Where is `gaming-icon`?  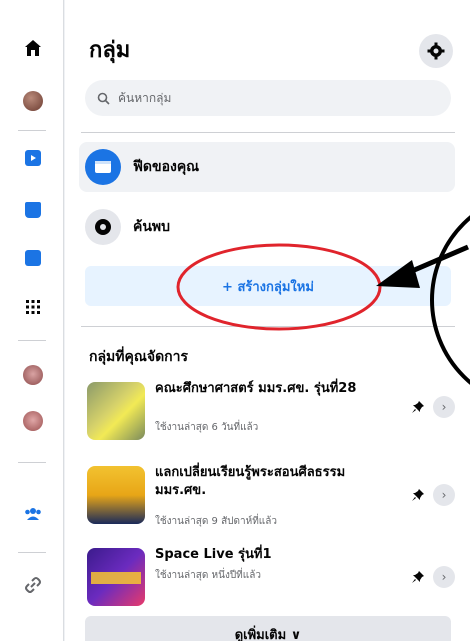
gaming-icon is located at coordinates (33, 258).